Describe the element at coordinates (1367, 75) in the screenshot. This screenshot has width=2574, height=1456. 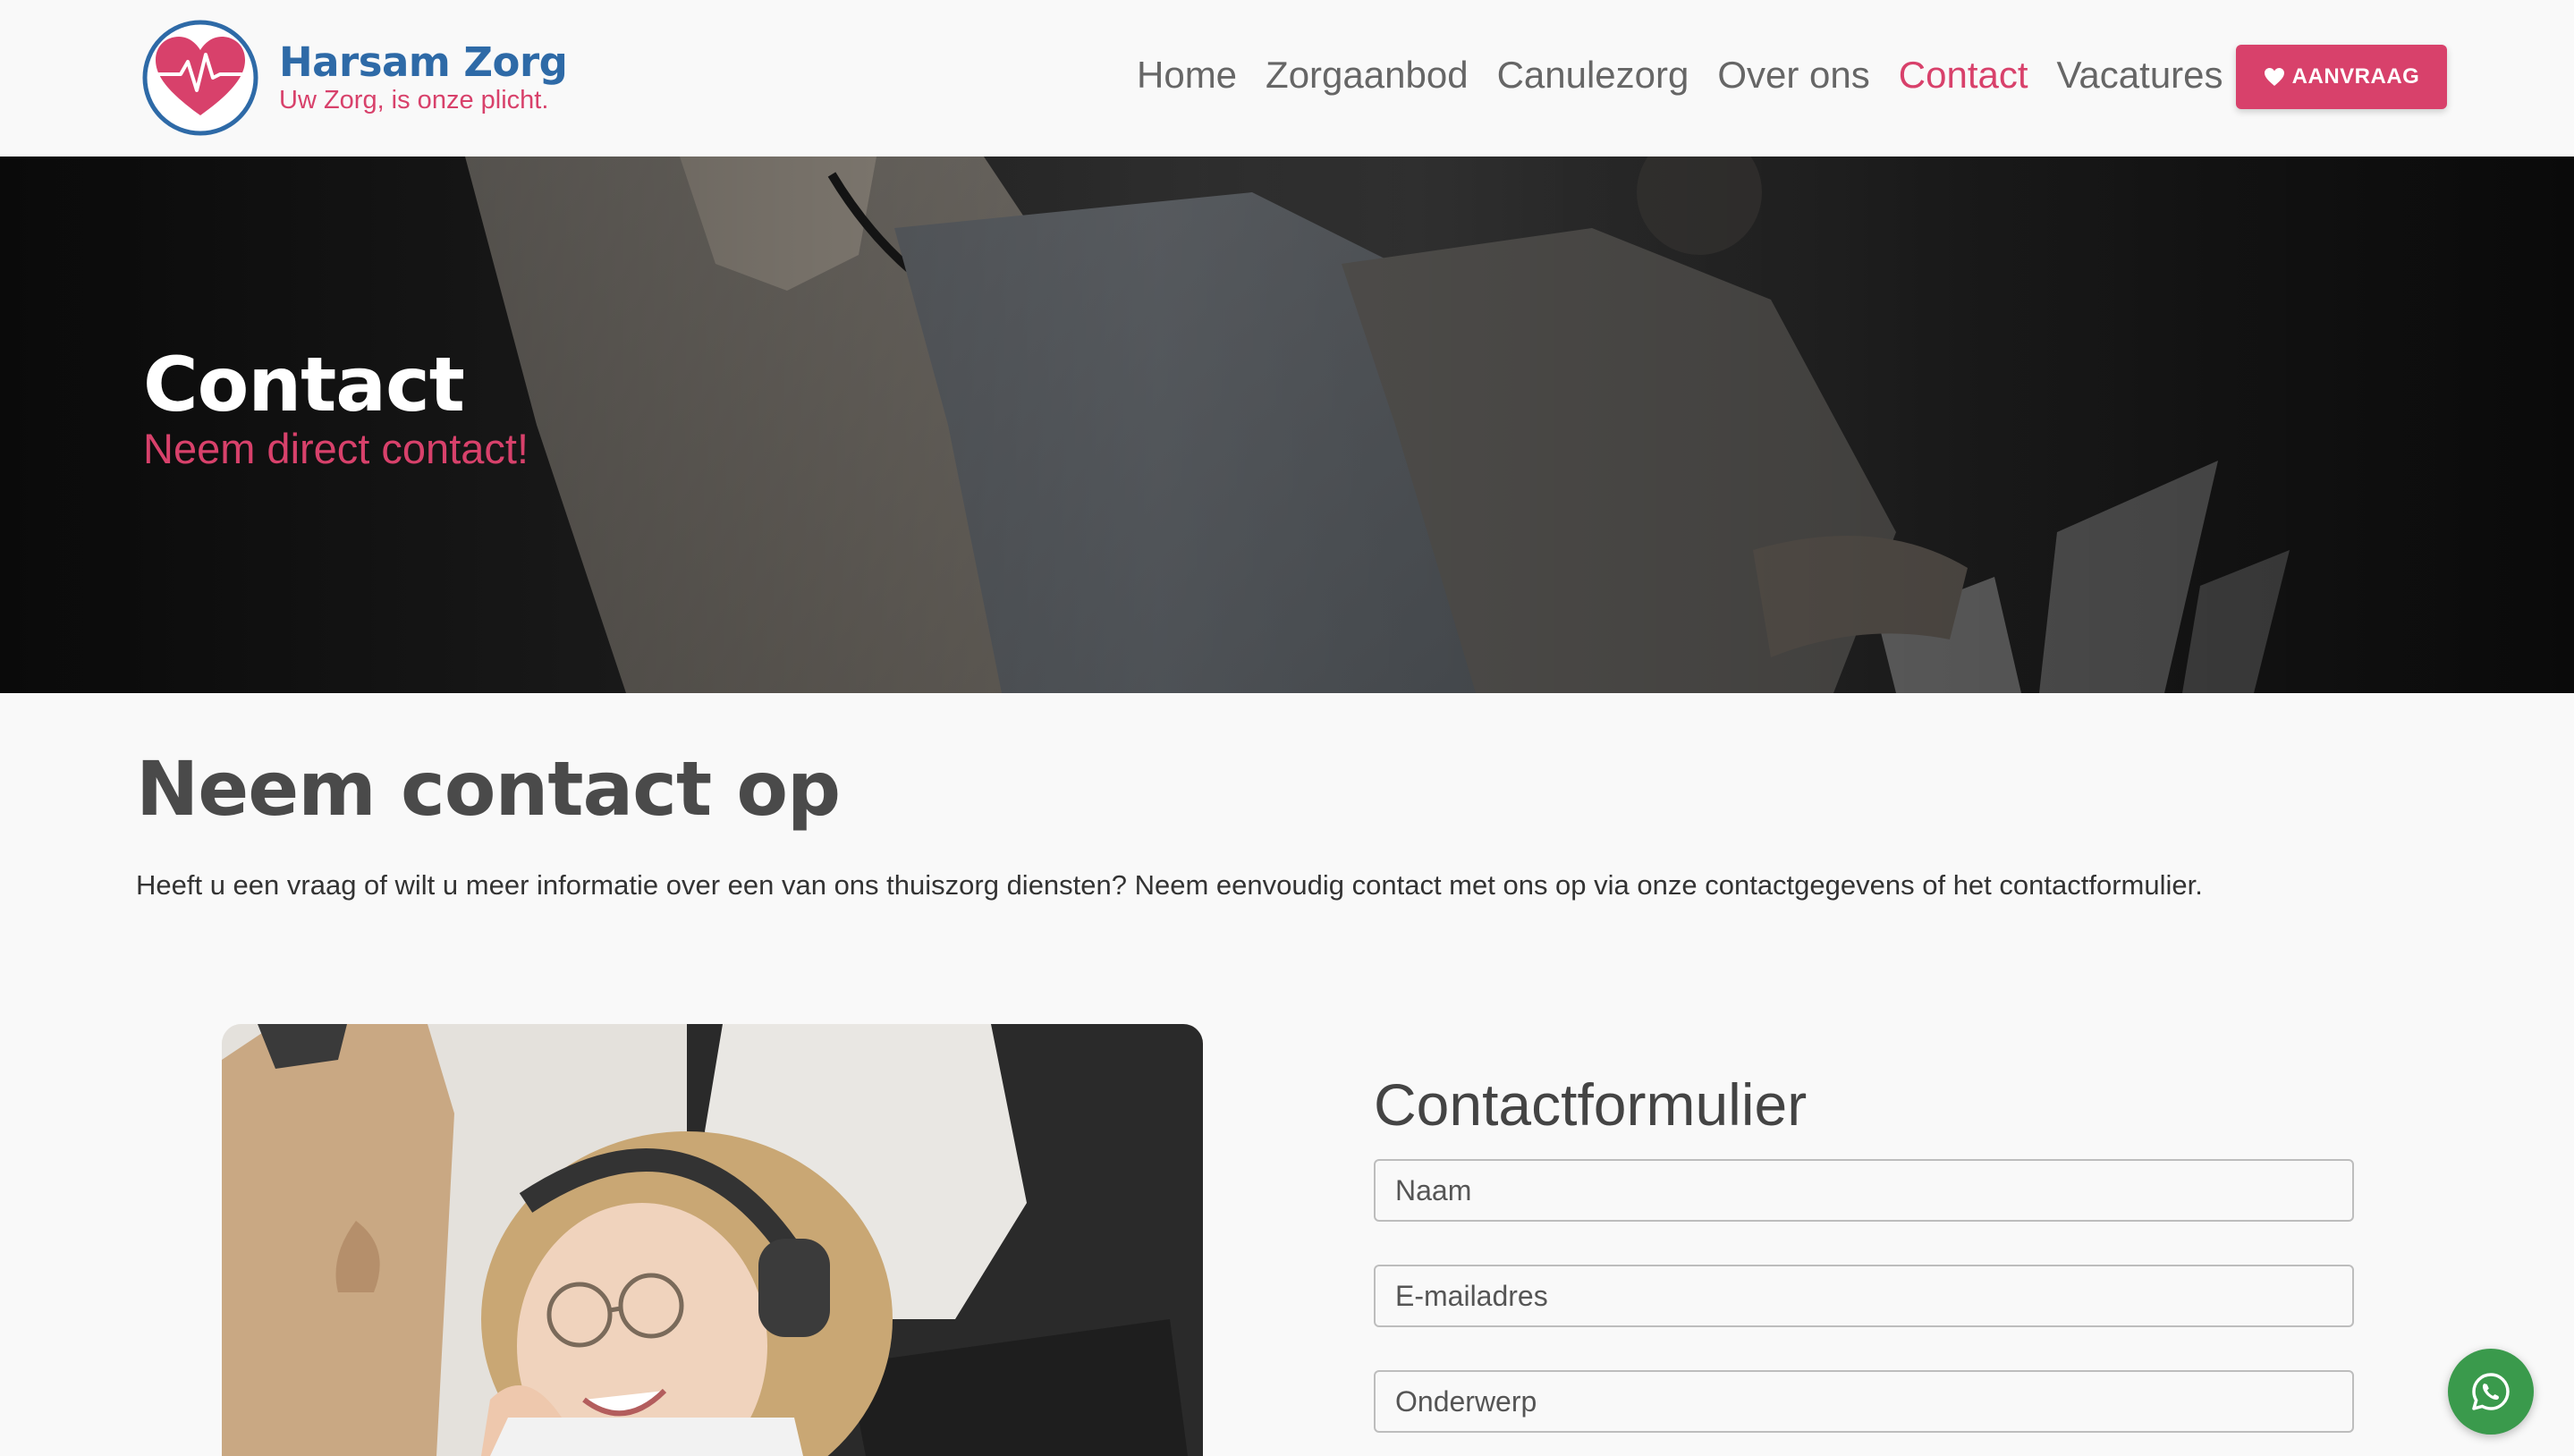
I see `nav-zorgaanbod: Zorgaanbod` at that location.